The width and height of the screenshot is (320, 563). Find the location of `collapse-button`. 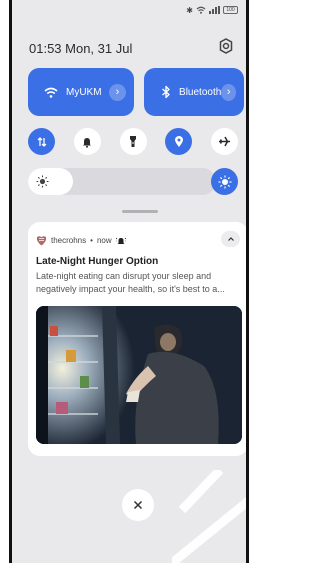

collapse-button is located at coordinates (230, 239).